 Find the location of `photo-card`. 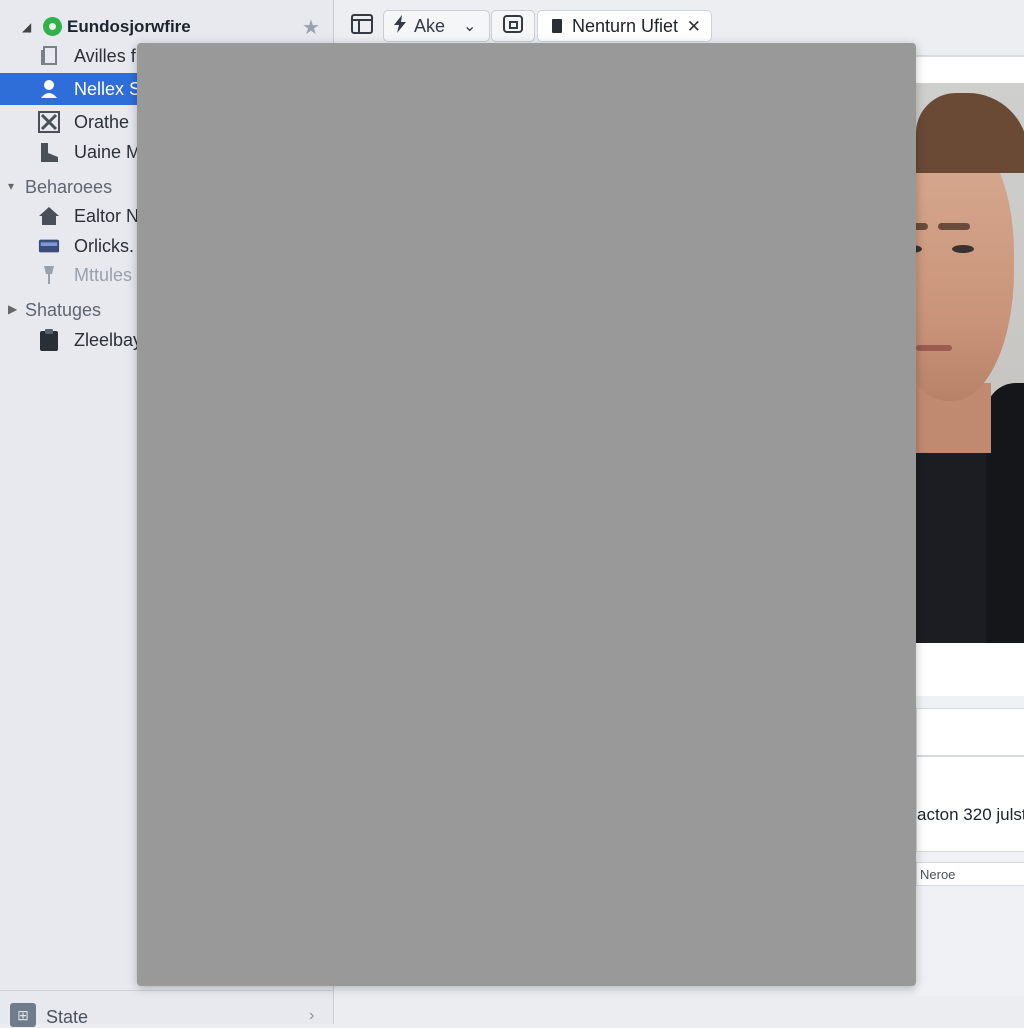

photo-card is located at coordinates (970, 376).